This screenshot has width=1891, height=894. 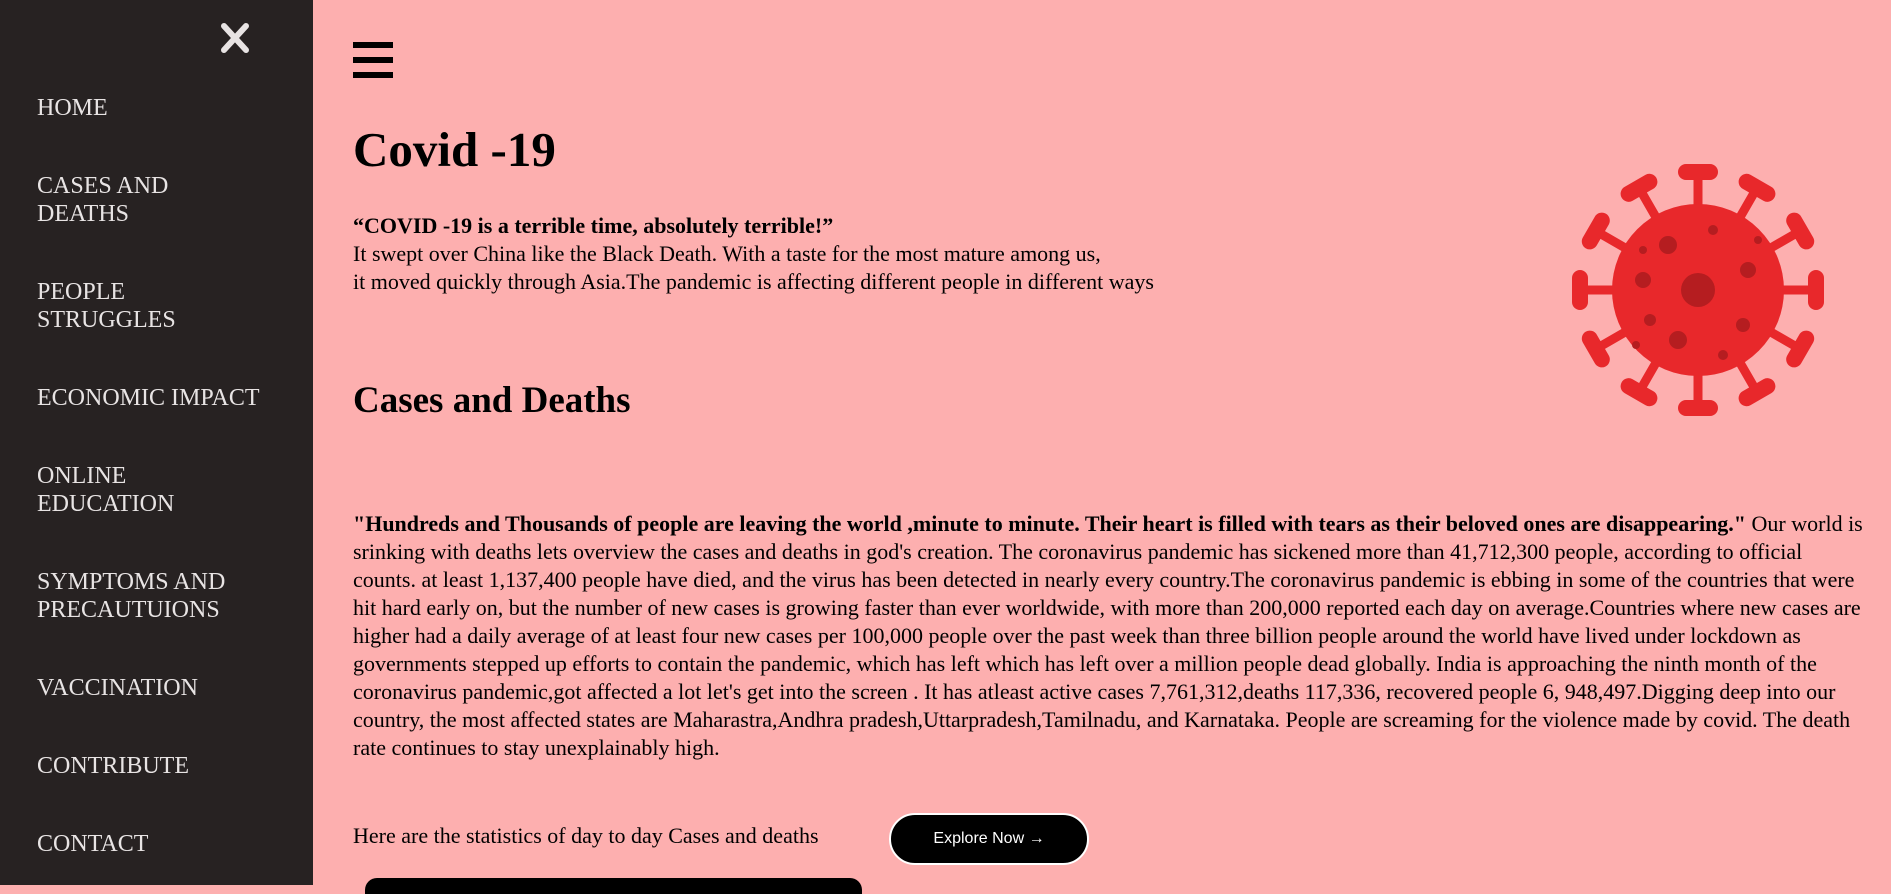 I want to click on sidebar-item-contribute: CONTRIBUTE, so click(x=157, y=766).